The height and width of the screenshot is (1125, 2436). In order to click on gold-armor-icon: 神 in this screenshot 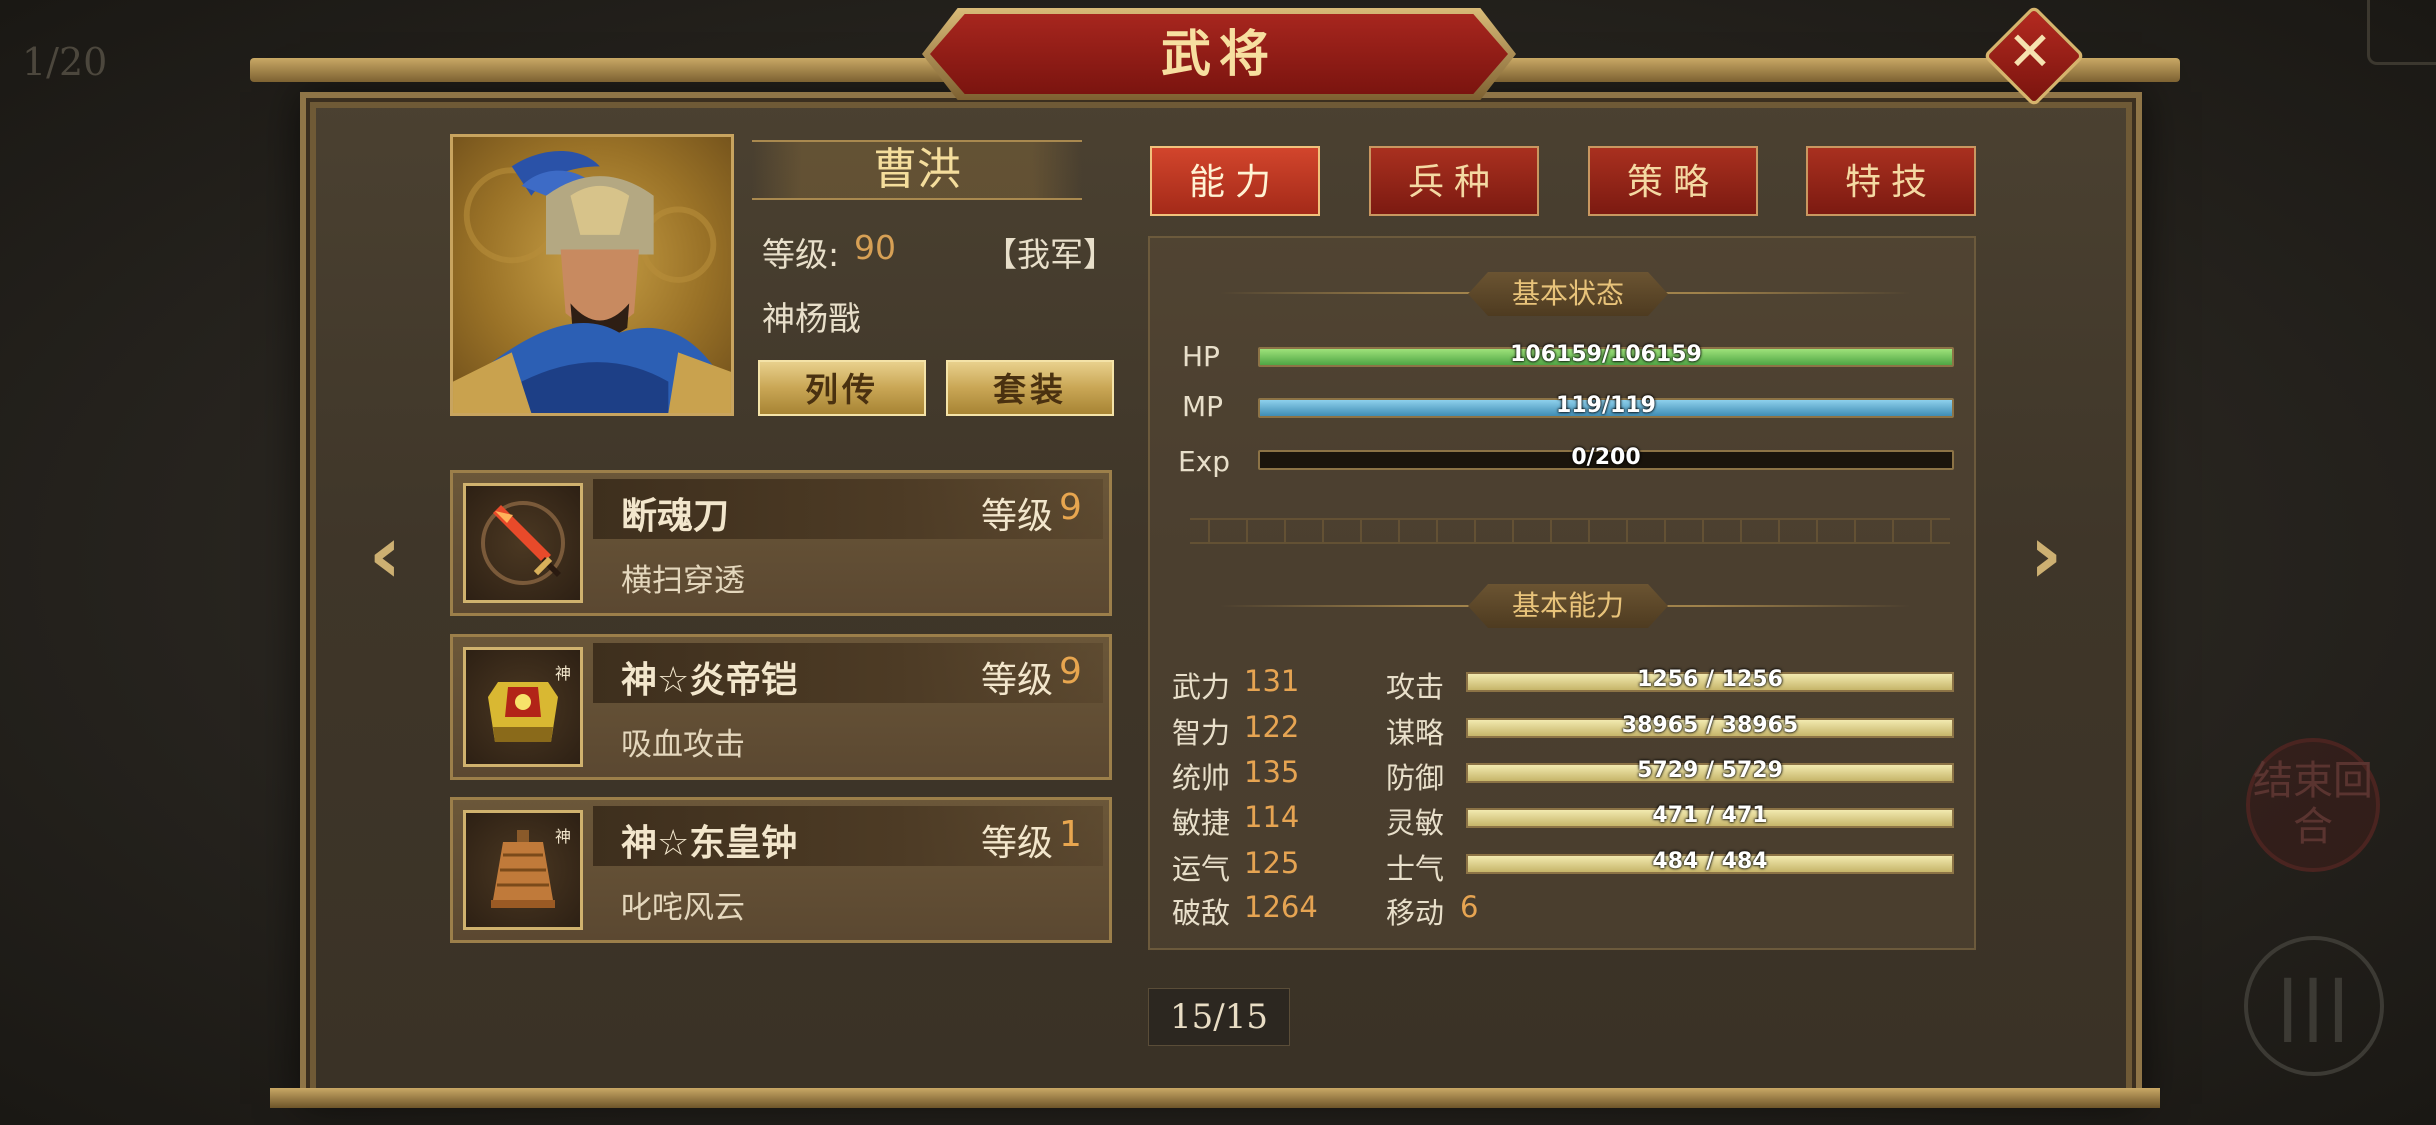, I will do `click(523, 707)`.